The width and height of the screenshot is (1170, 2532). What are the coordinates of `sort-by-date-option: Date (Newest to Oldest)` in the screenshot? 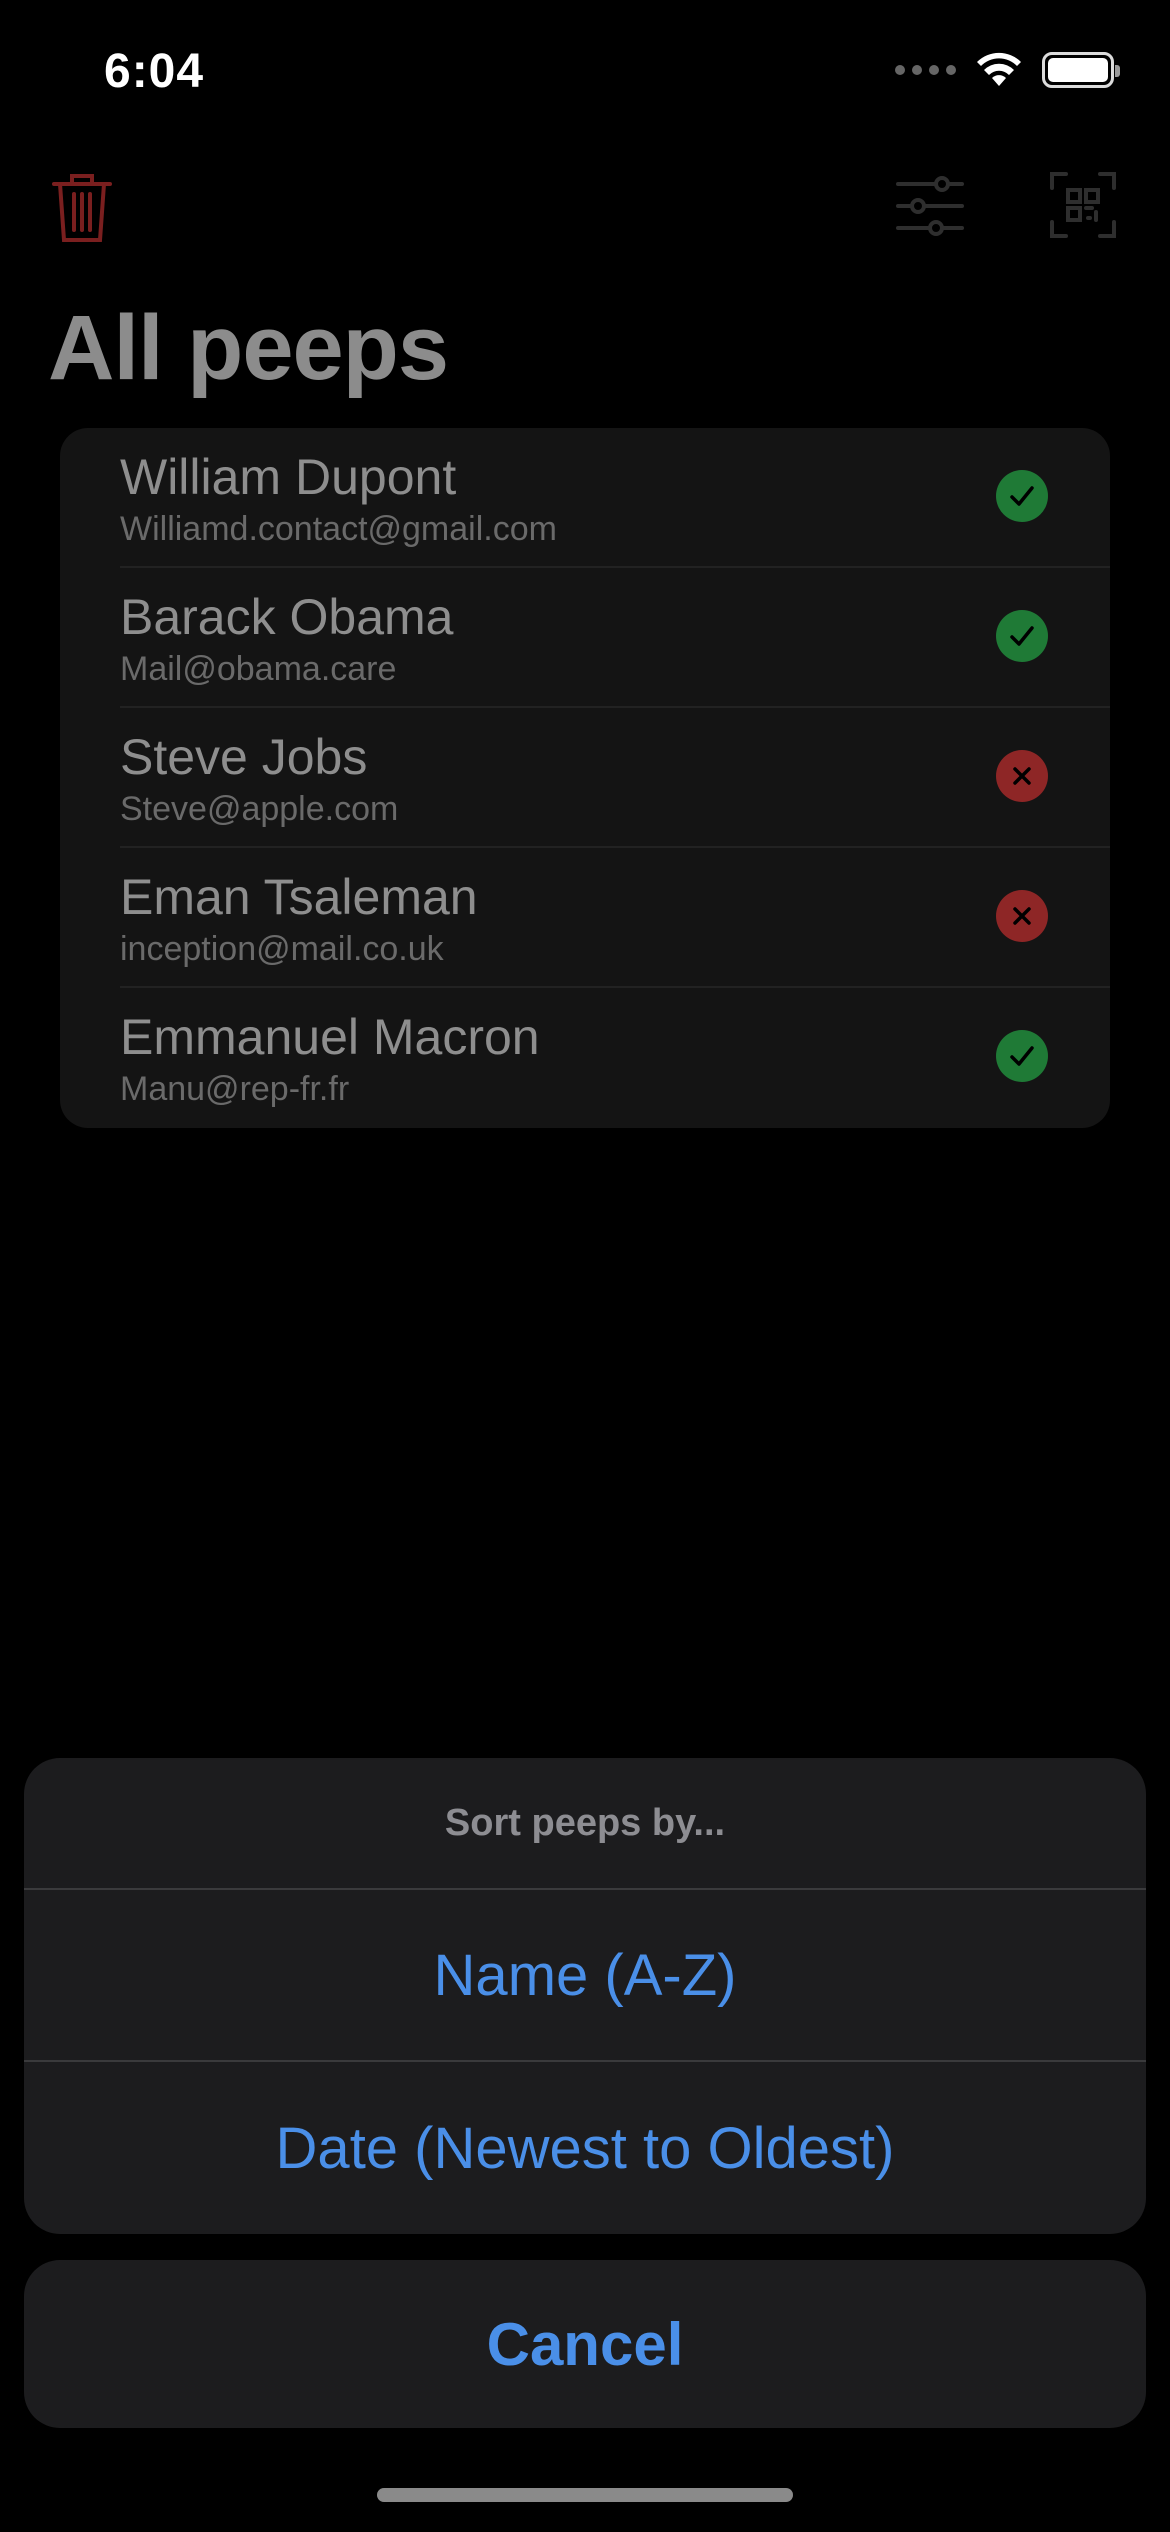 It's located at (585, 2148).